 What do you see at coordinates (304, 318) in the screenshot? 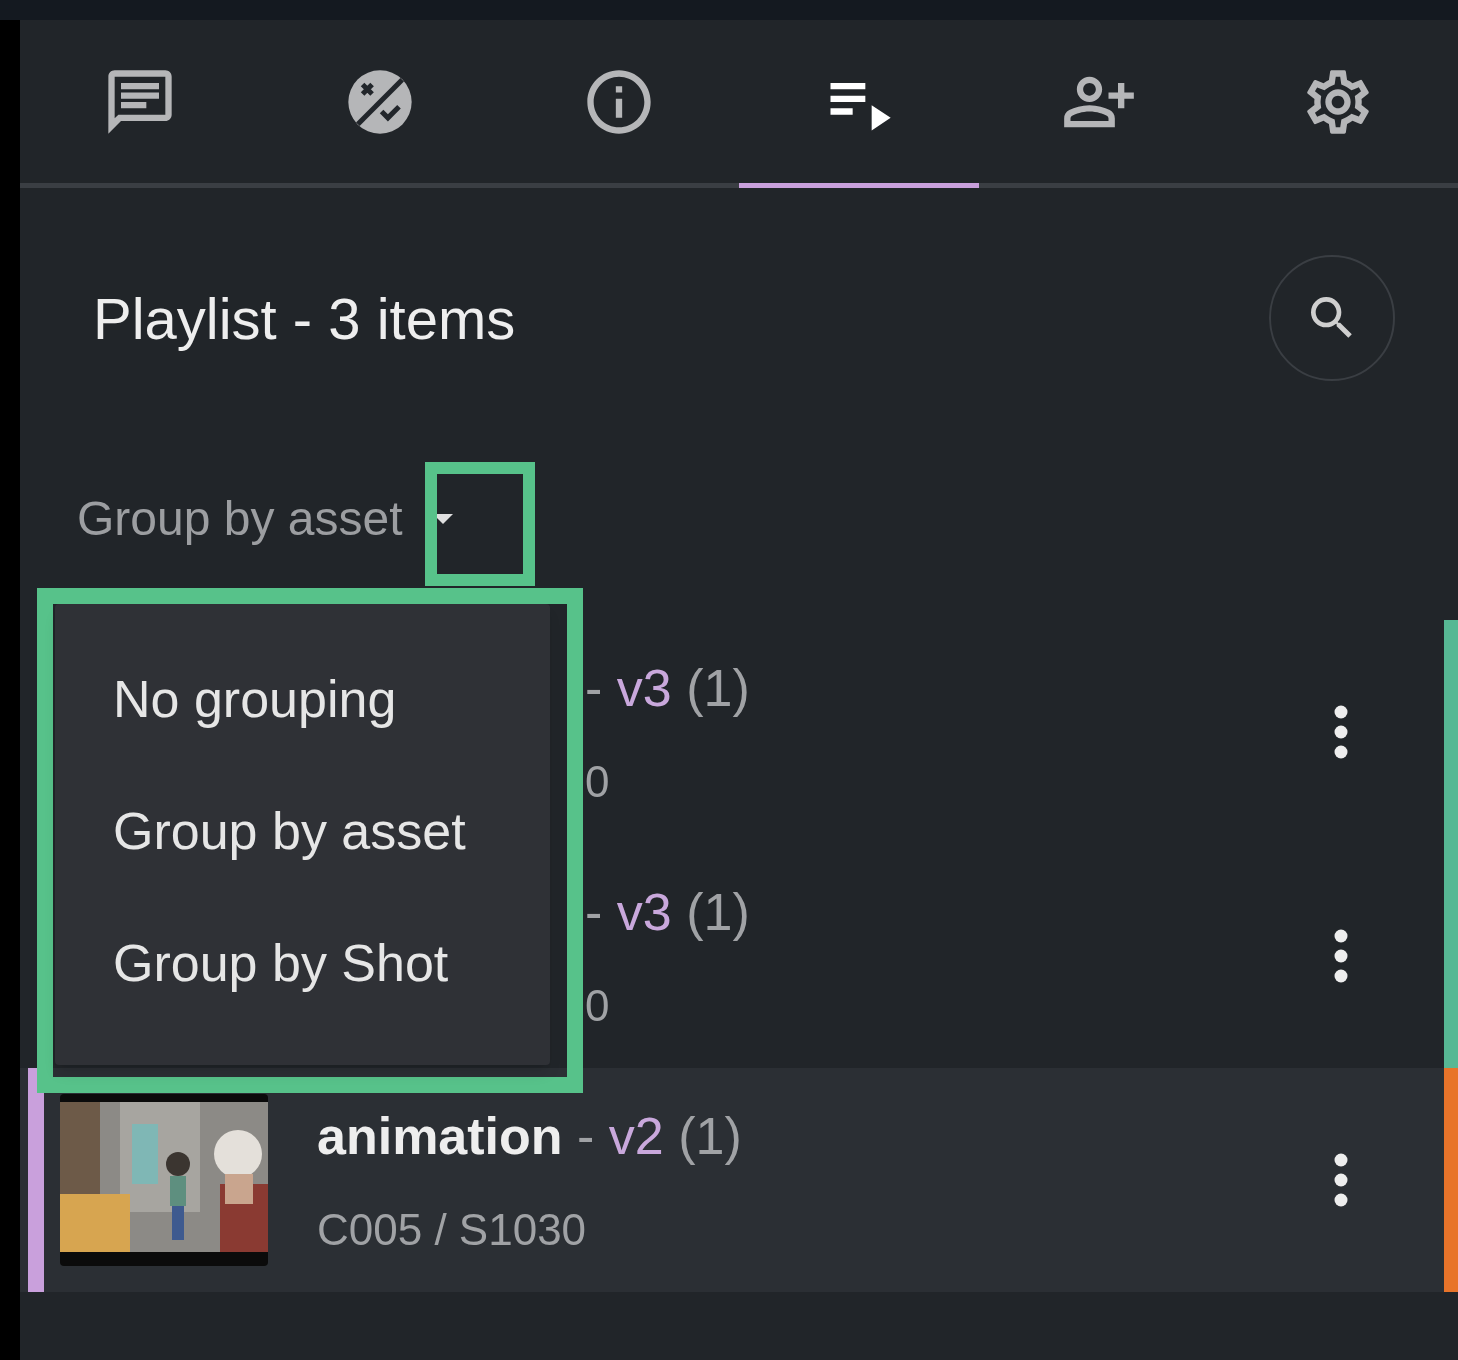
I see `panel-title: Playlist - 3 items` at bounding box center [304, 318].